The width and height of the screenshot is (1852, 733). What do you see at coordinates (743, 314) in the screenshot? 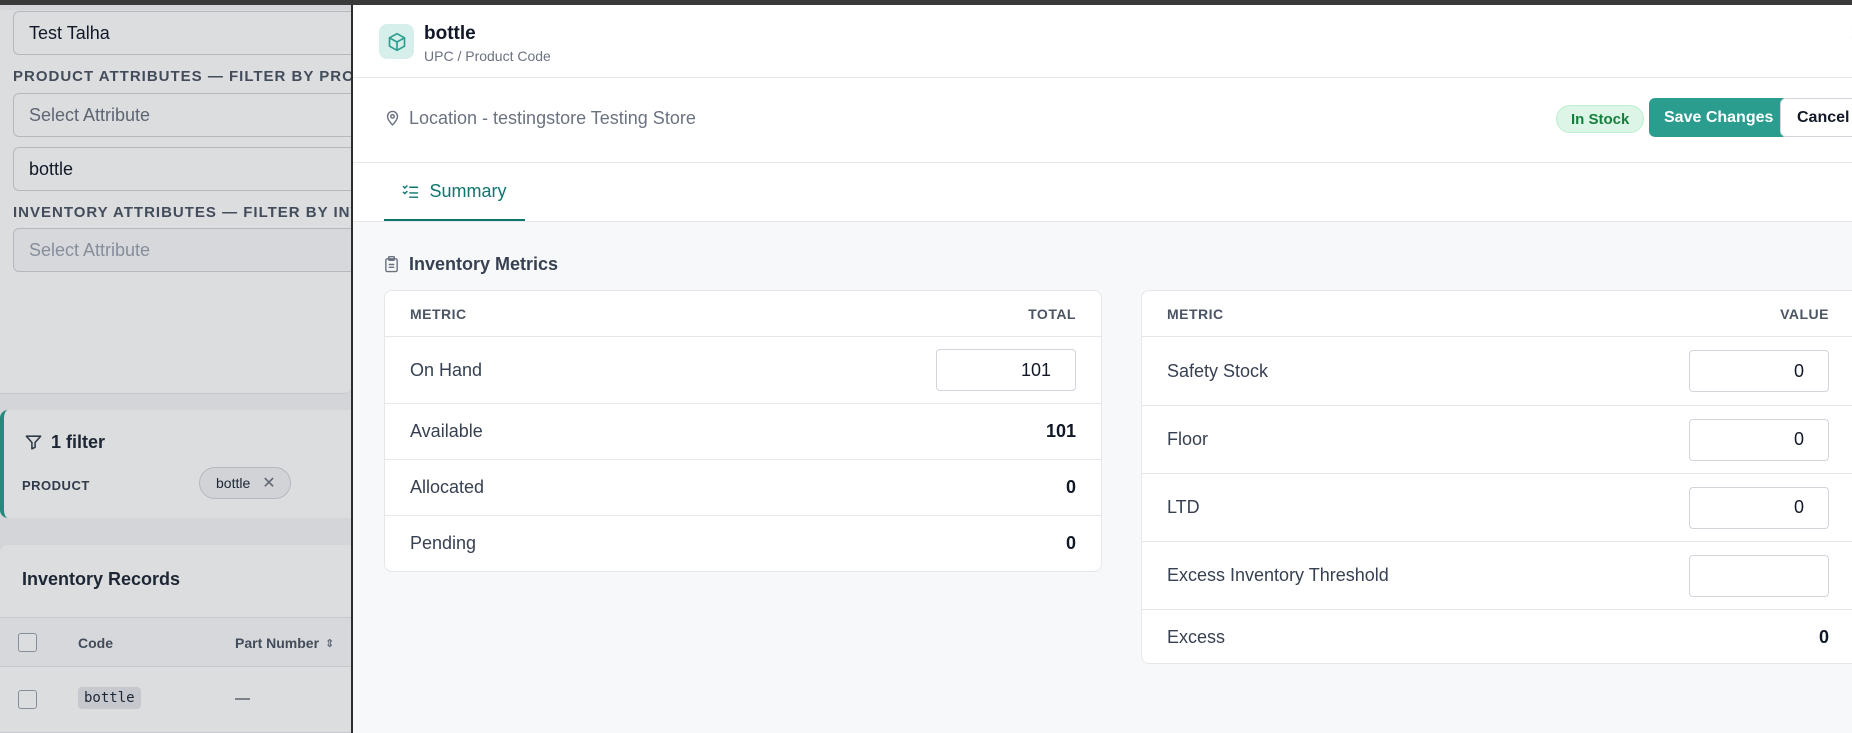
I see `totals-table-header: METRIC TOTAL` at bounding box center [743, 314].